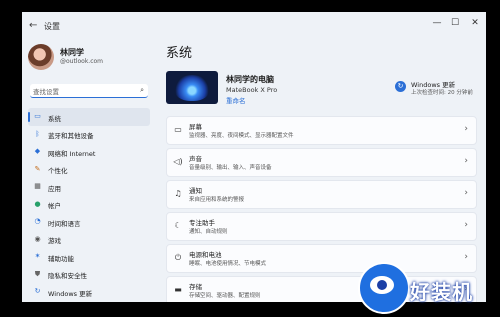  I want to click on sidebar-item: ◔ 时间和语言, so click(89, 222).